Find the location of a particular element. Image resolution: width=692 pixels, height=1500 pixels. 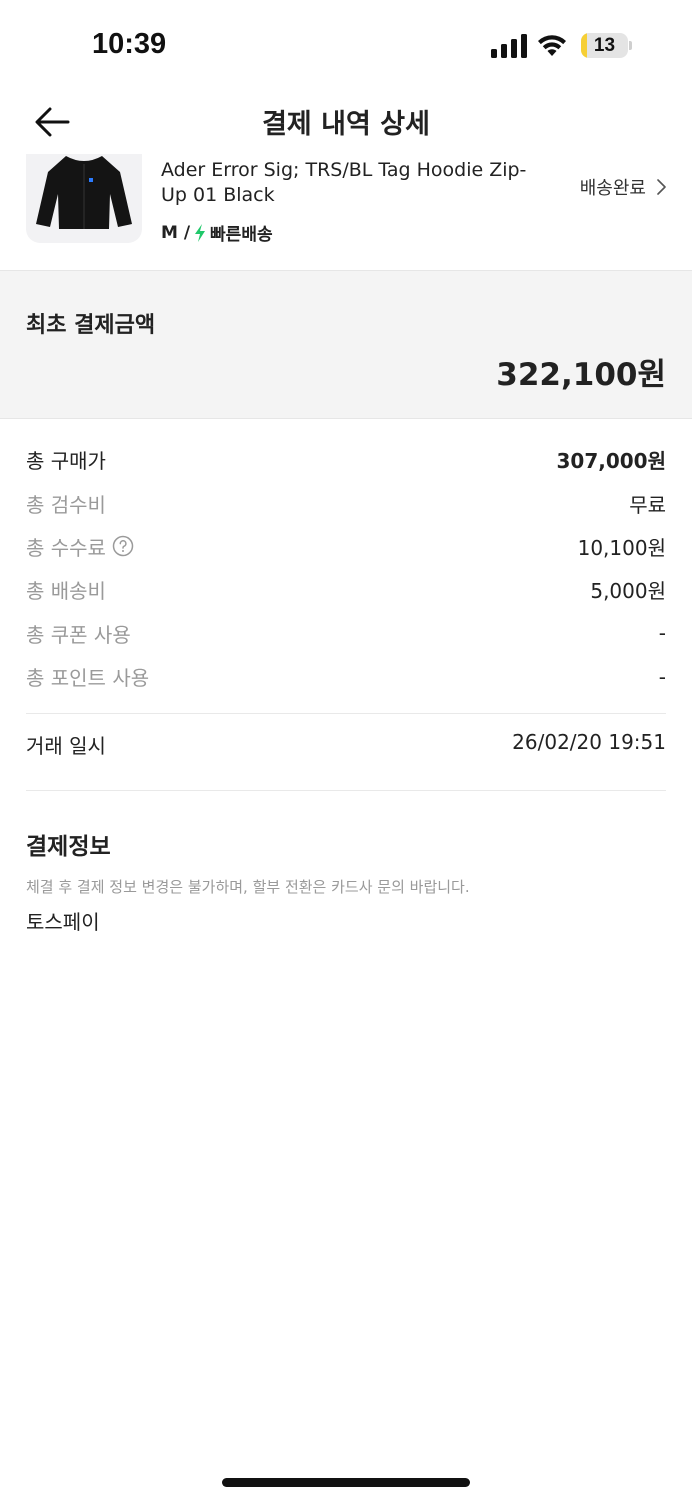

question-circle-icon is located at coordinates (123, 546).